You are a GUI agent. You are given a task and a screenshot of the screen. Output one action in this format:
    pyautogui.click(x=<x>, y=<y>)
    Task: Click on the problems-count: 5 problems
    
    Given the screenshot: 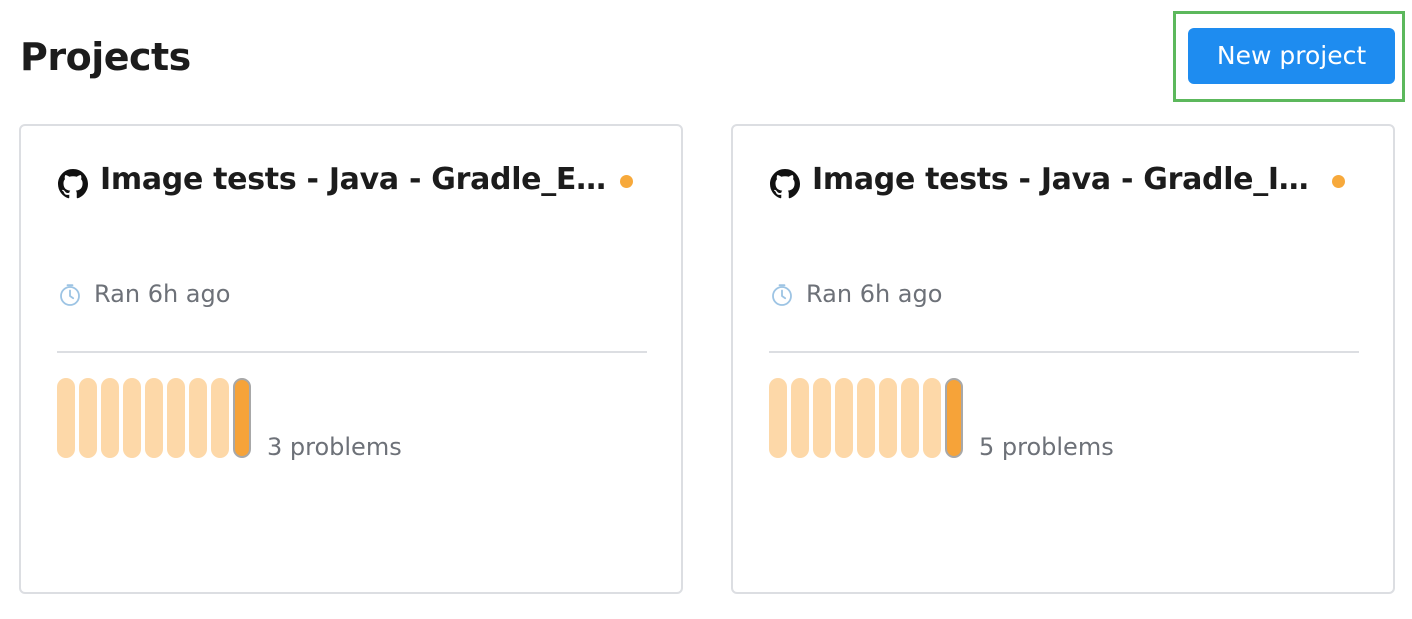 What is the action you would take?
    pyautogui.click(x=1046, y=447)
    